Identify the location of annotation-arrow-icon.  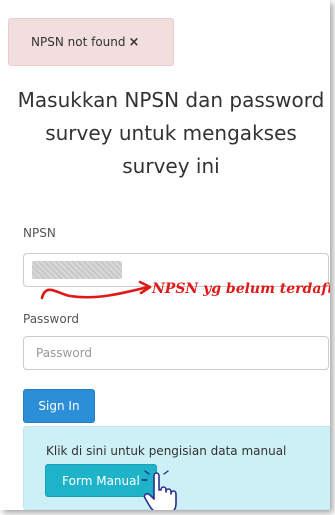
(96, 290).